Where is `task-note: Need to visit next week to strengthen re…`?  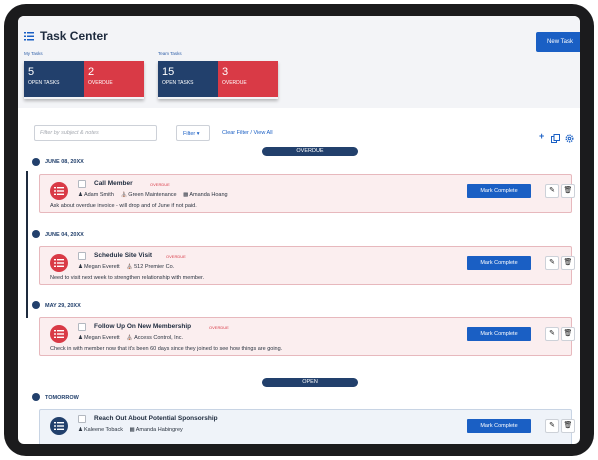 task-note: Need to visit next week to strengthen re… is located at coordinates (127, 278).